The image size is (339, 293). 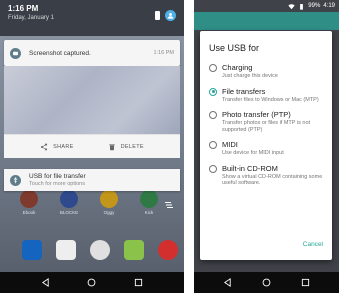 I want to click on screenshot-icon, so click(x=15, y=53).